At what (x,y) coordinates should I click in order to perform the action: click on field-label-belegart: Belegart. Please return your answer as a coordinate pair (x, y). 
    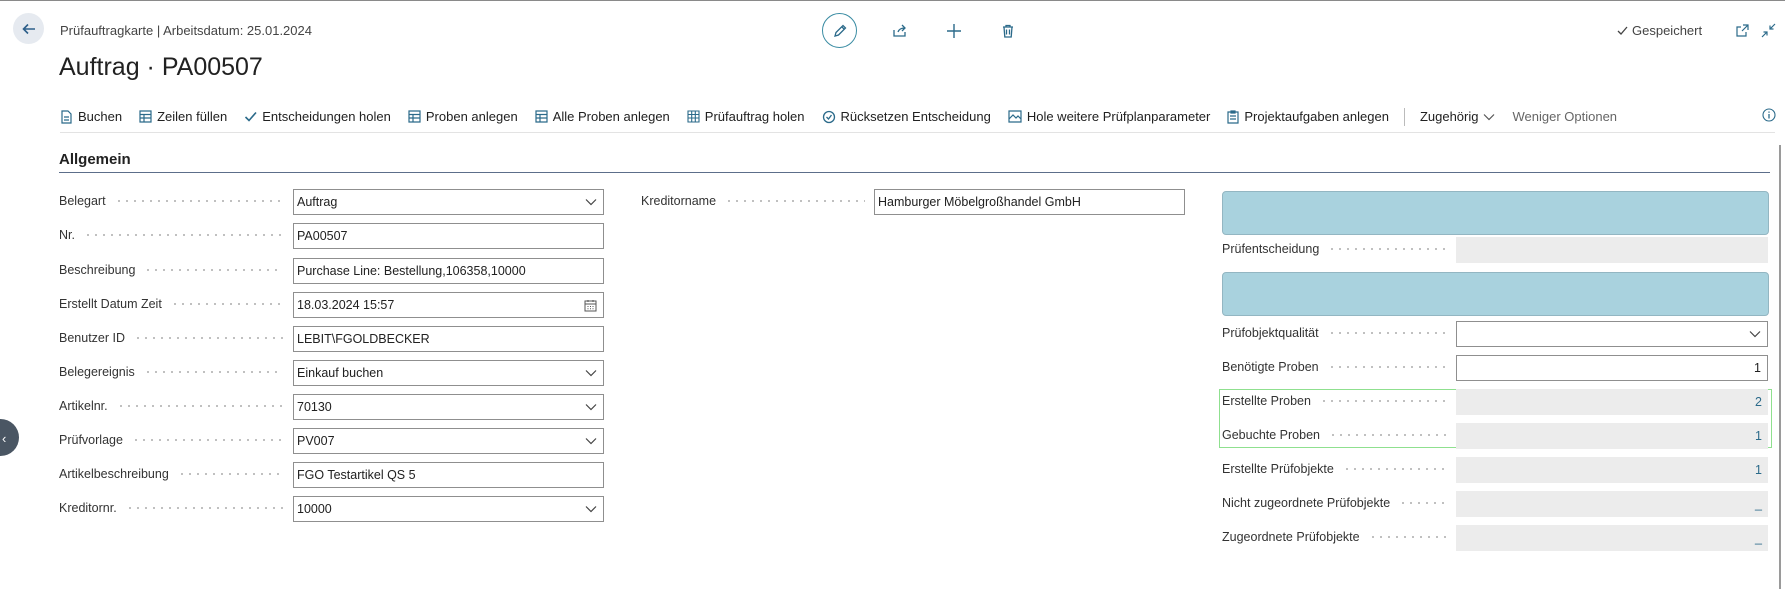
    Looking at the image, I should click on (174, 201).